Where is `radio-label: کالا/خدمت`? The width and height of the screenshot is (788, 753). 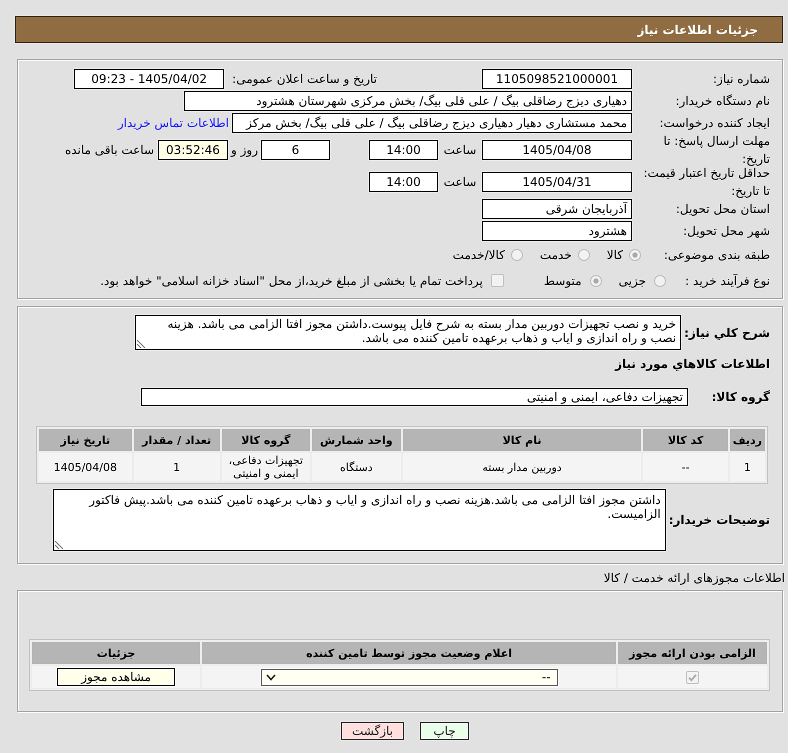 radio-label: کالا/خدمت is located at coordinates (478, 255).